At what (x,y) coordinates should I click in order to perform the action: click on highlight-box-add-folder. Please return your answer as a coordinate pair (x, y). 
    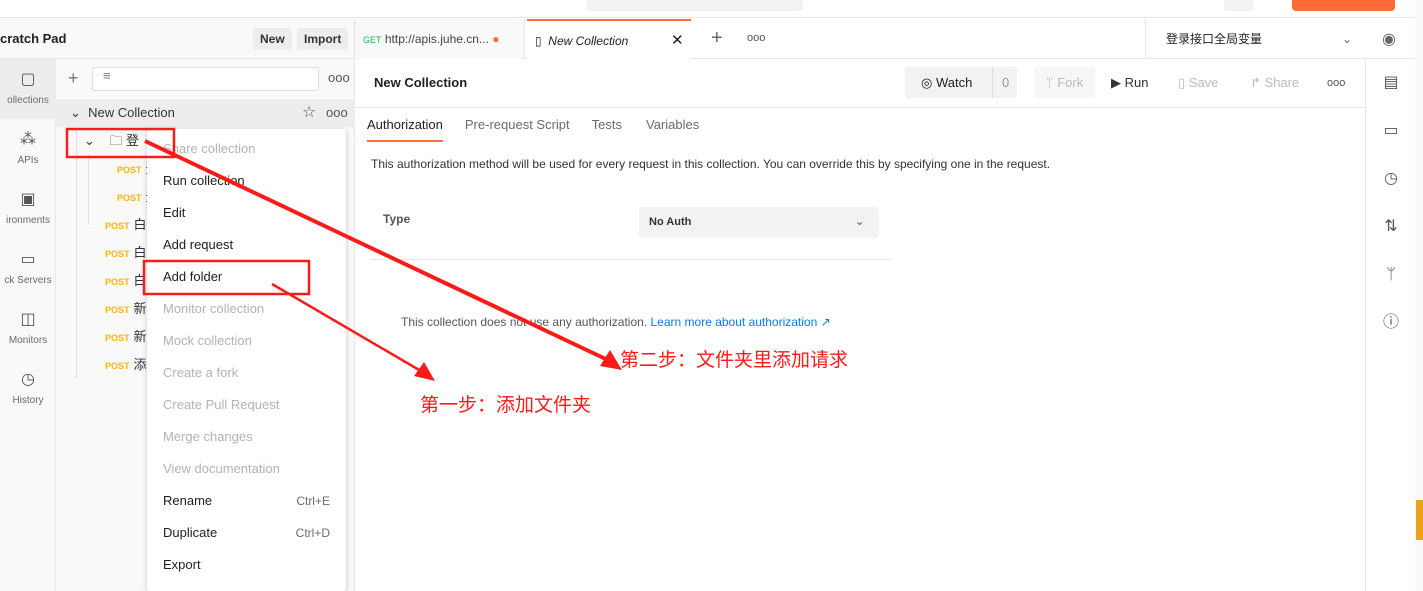
    Looking at the image, I should click on (226, 277).